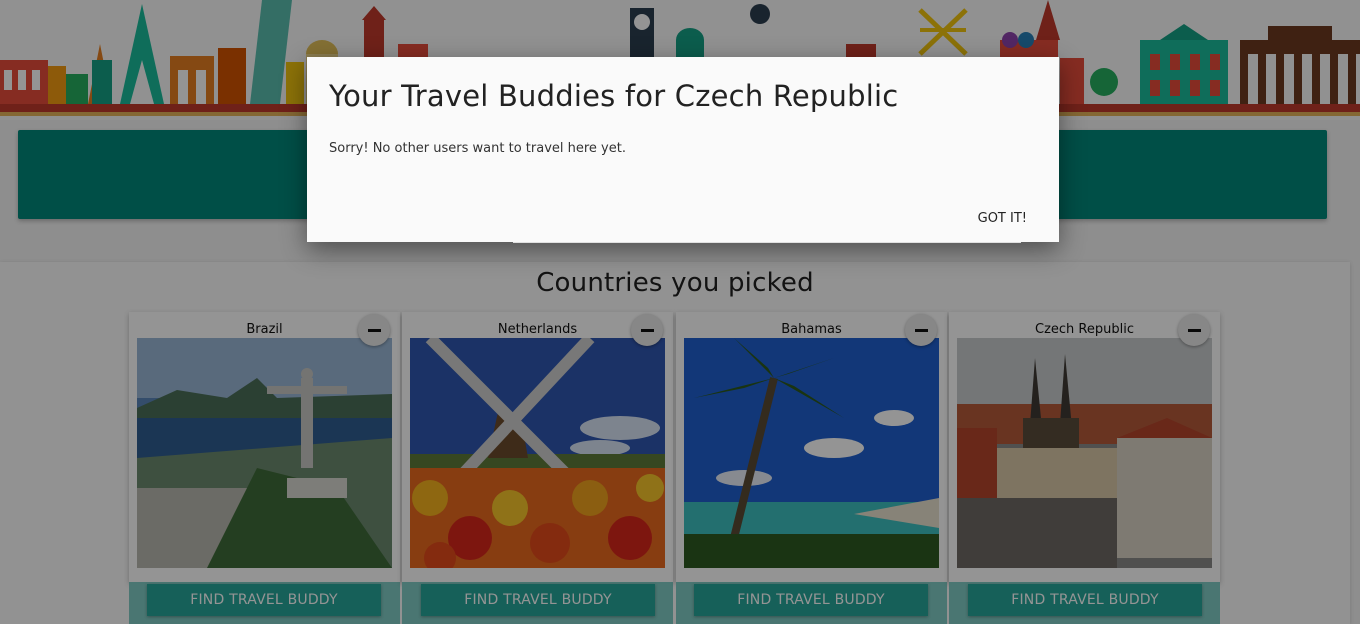  Describe the element at coordinates (614, 96) in the screenshot. I see `modal-title: Your Travel Buddies for Czech Republic` at that location.